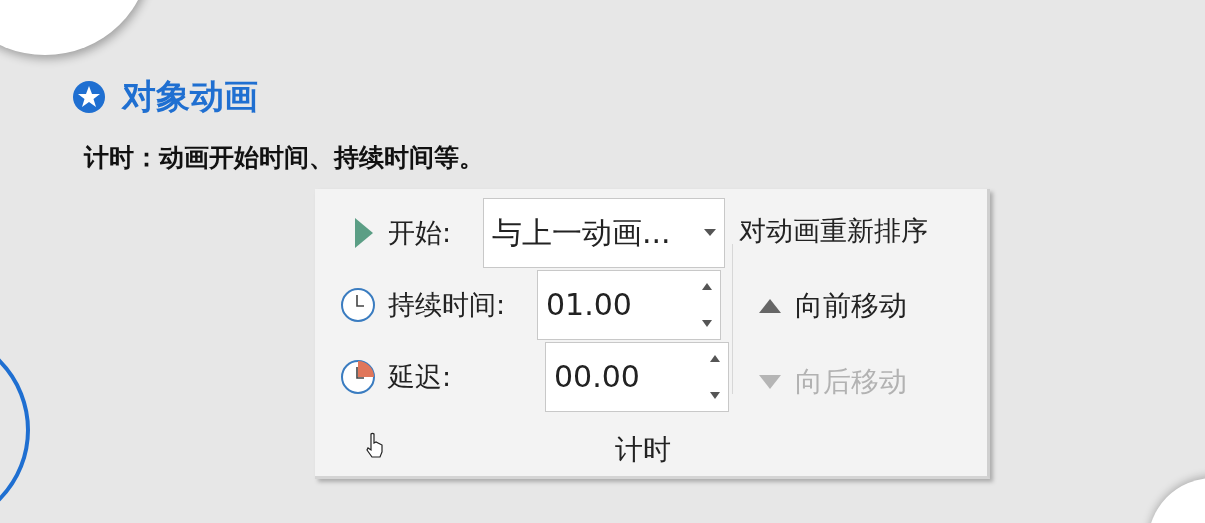 This screenshot has width=1205, height=523. I want to click on move-button: 向前移动, so click(833, 306).